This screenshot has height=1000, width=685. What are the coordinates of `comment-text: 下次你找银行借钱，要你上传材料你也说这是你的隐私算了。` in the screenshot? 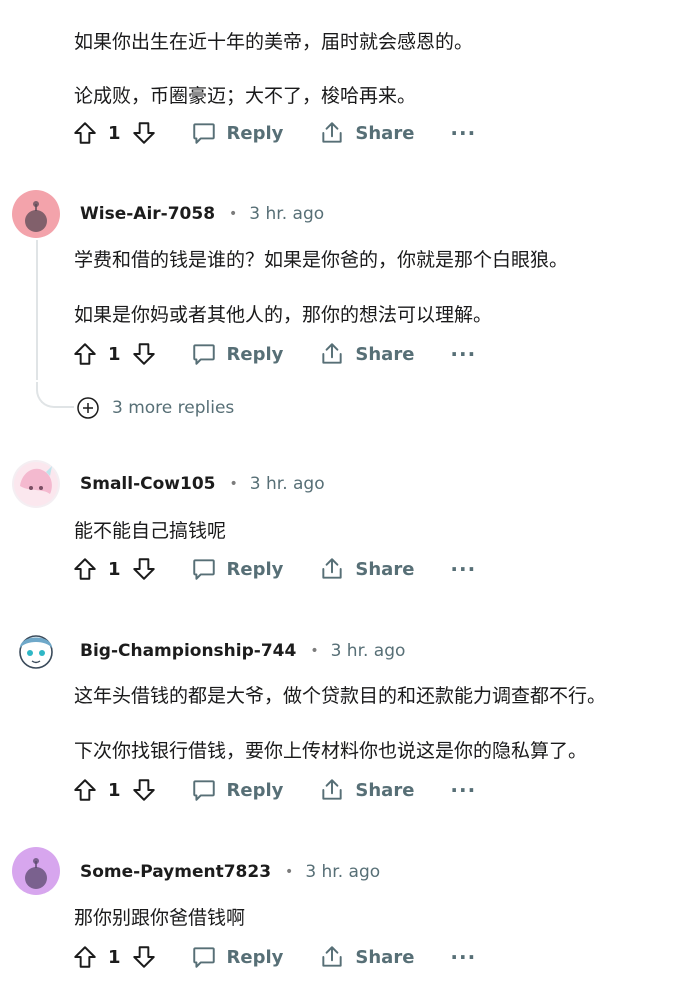 It's located at (331, 751).